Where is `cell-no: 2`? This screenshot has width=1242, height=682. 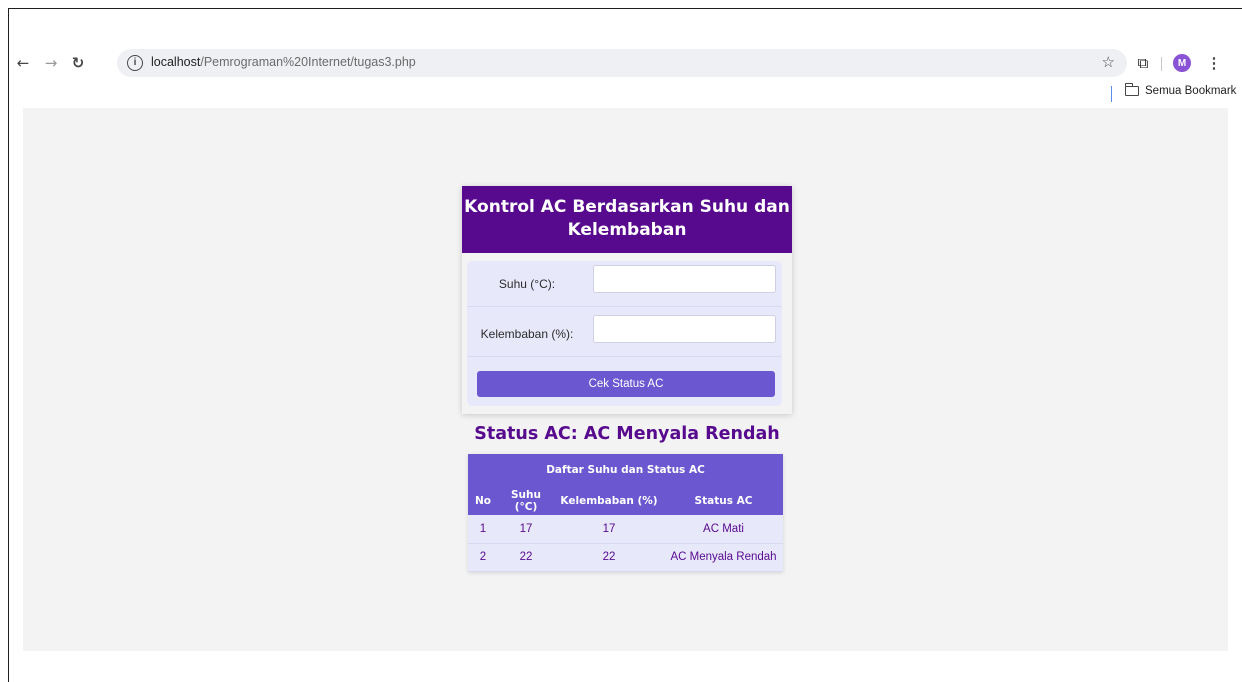
cell-no: 2 is located at coordinates (483, 557).